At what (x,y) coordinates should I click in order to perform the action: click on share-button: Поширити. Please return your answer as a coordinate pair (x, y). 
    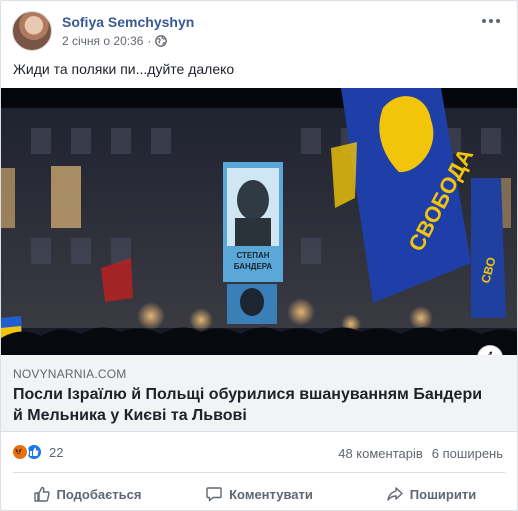
    Looking at the image, I should click on (431, 494).